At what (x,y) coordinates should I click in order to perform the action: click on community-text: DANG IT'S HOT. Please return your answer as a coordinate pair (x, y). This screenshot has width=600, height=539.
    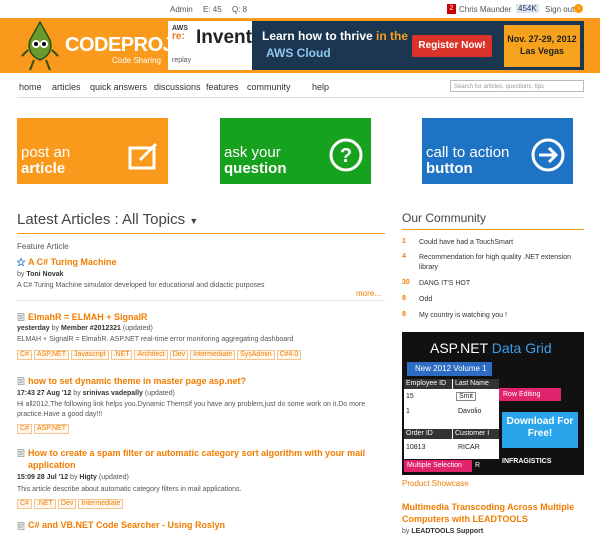
    Looking at the image, I should click on (501, 284).